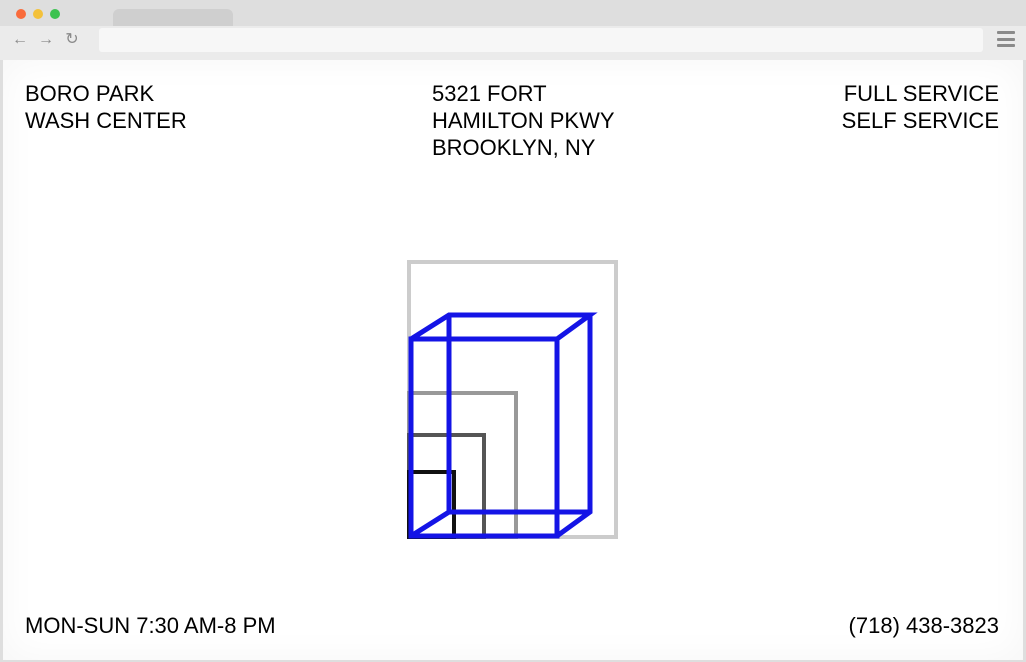 This screenshot has width=1026, height=662. What do you see at coordinates (55, 14) in the screenshot?
I see `maximize-window-button` at bounding box center [55, 14].